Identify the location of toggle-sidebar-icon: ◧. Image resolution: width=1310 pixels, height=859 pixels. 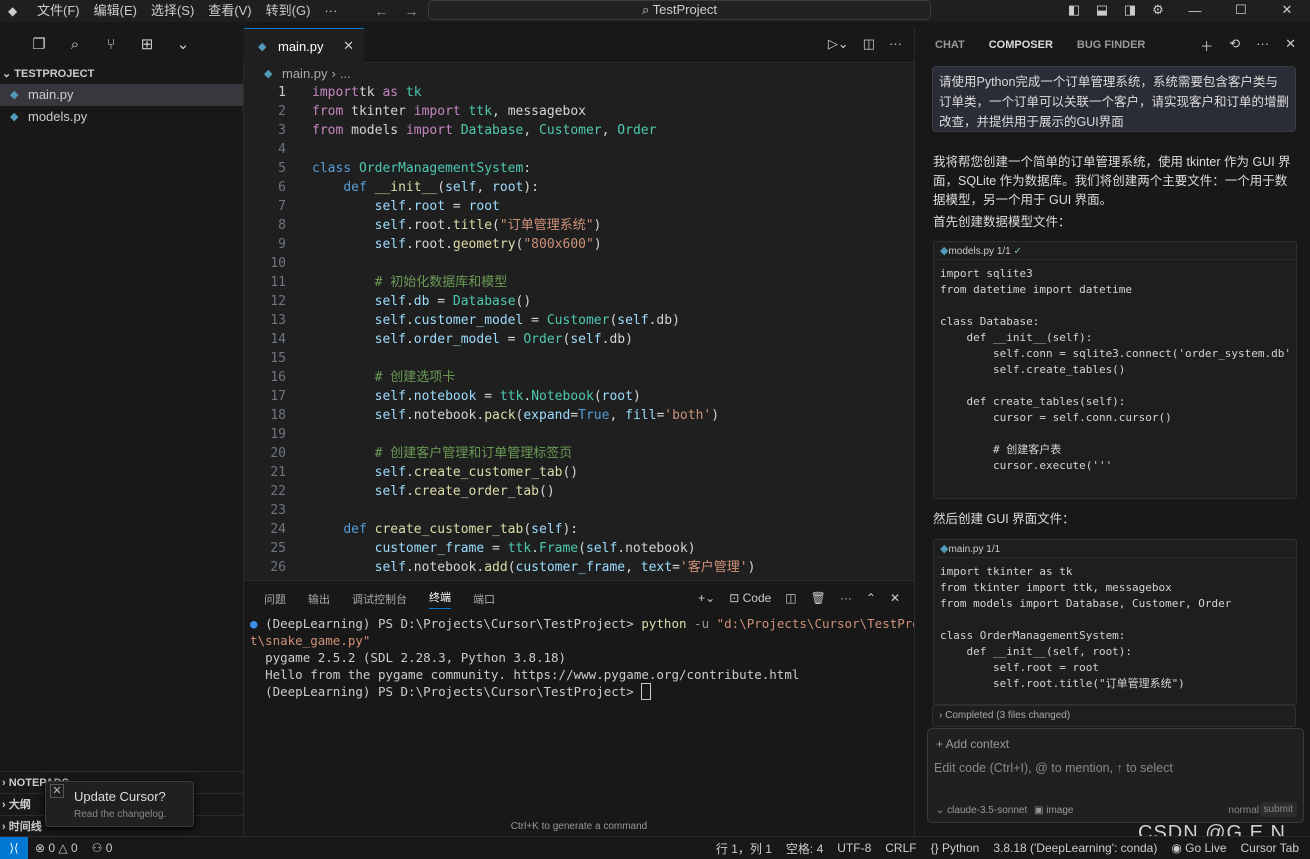
(1074, 10).